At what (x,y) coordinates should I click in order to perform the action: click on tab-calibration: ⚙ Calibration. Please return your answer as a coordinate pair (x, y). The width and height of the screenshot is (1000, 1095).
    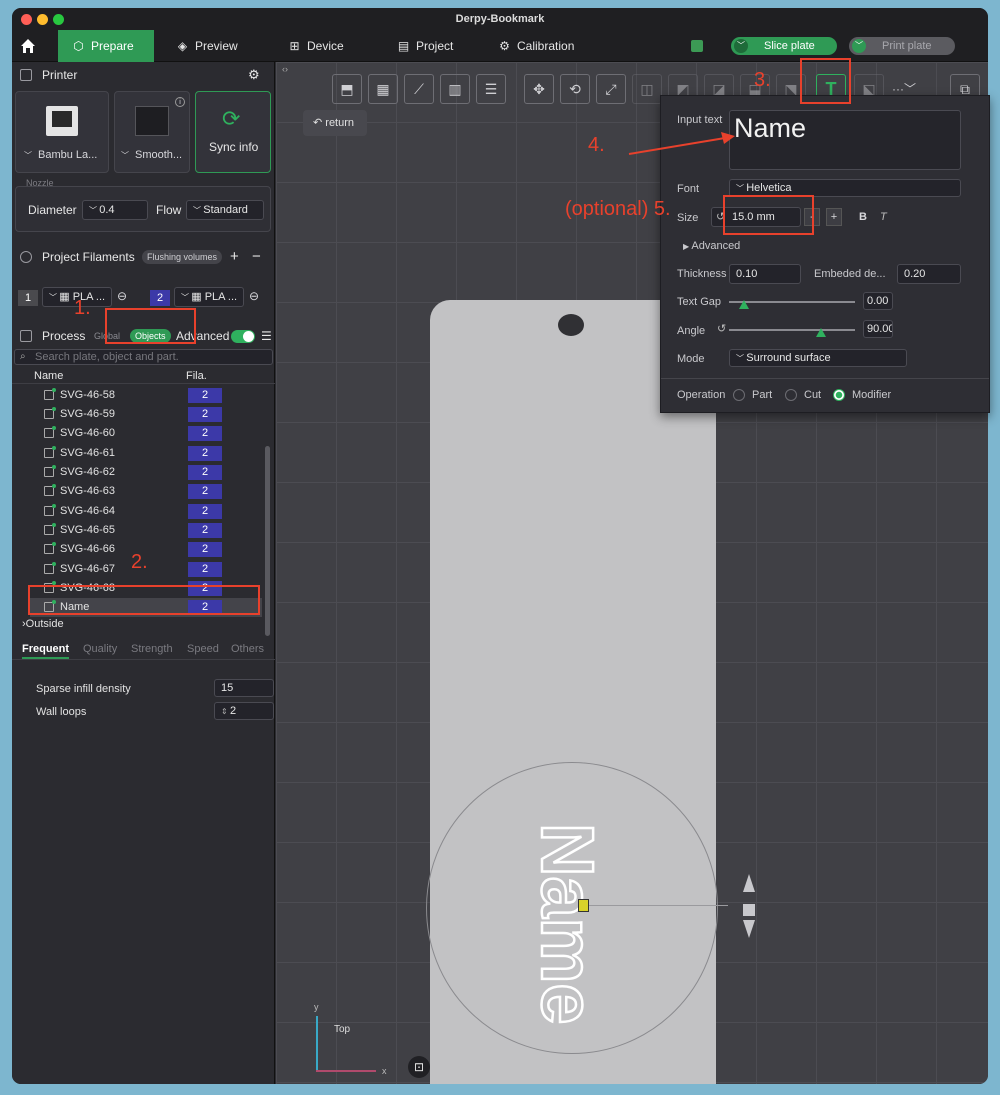
    Looking at the image, I should click on (548, 46).